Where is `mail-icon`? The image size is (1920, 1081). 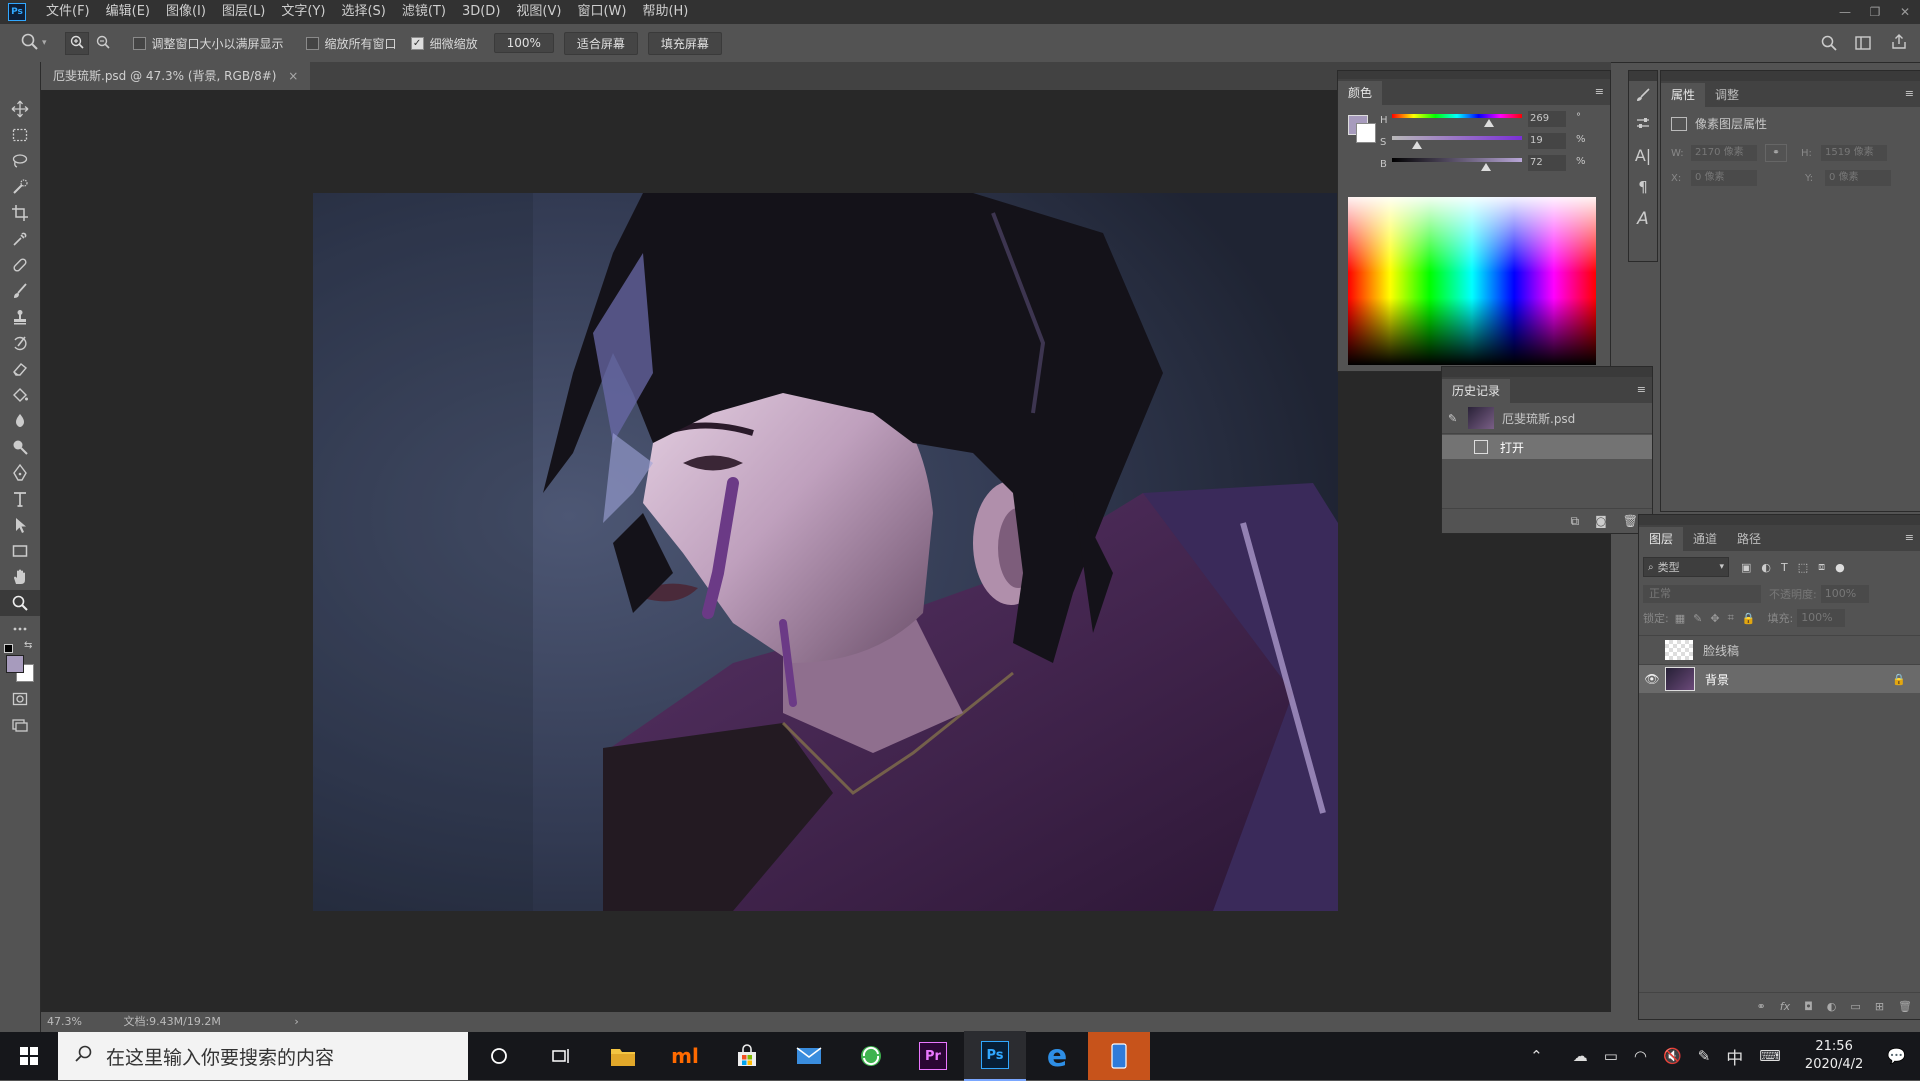
mail-icon is located at coordinates (809, 1056).